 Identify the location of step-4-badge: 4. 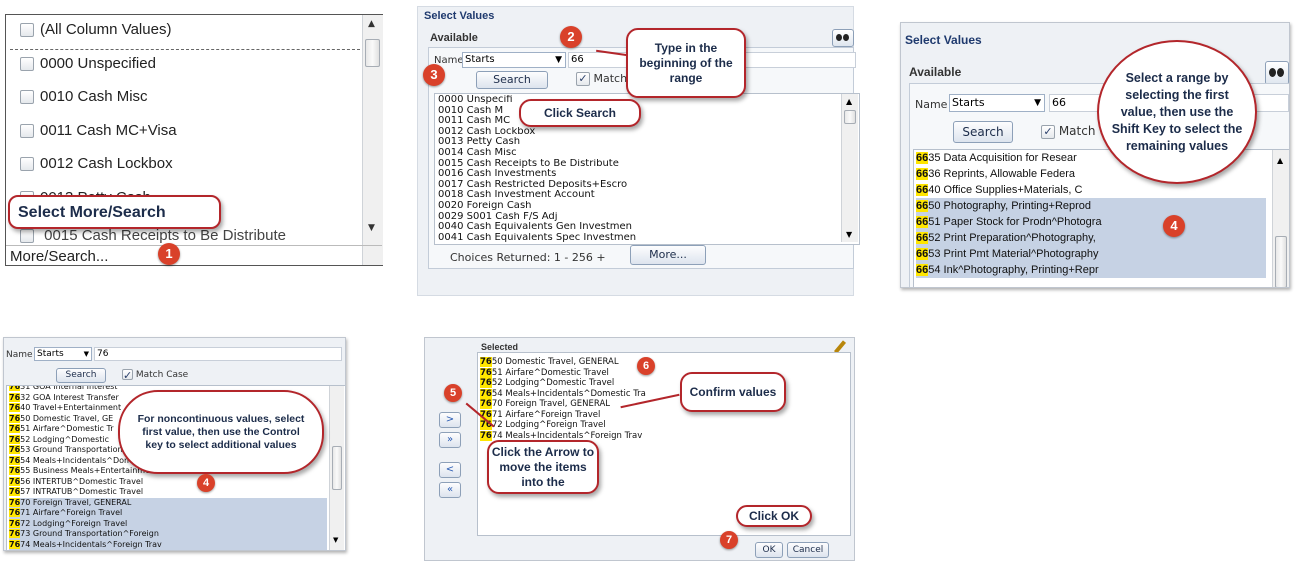
(1174, 226).